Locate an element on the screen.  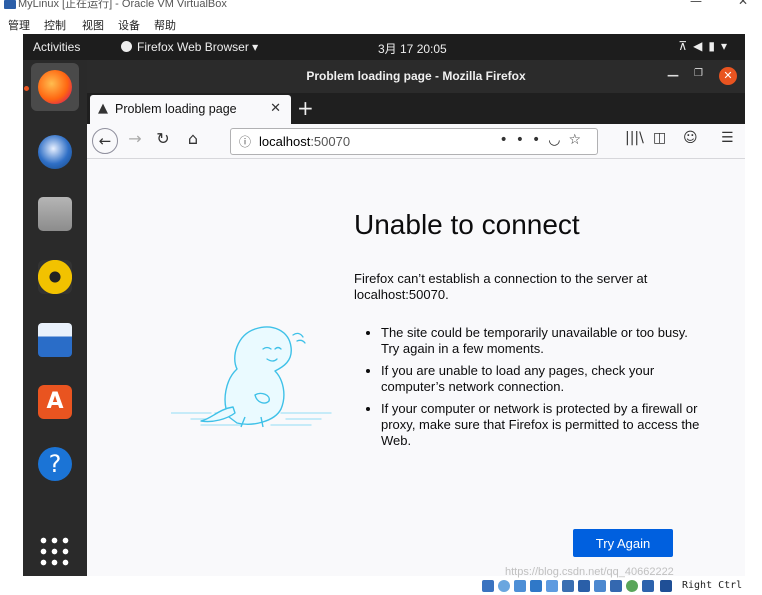
host-key-icon is located at coordinates (666, 586).